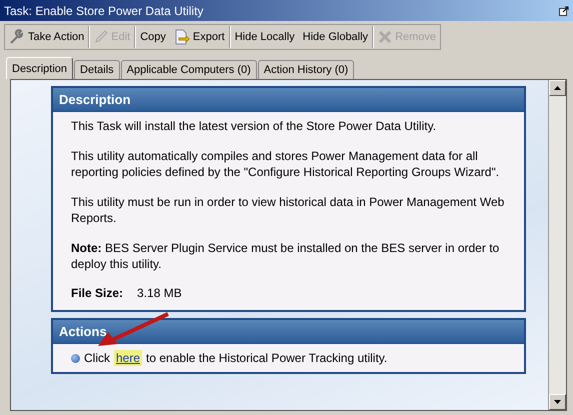 The height and width of the screenshot is (415, 573). Describe the element at coordinates (75, 358) in the screenshot. I see `bullet-icon` at that location.